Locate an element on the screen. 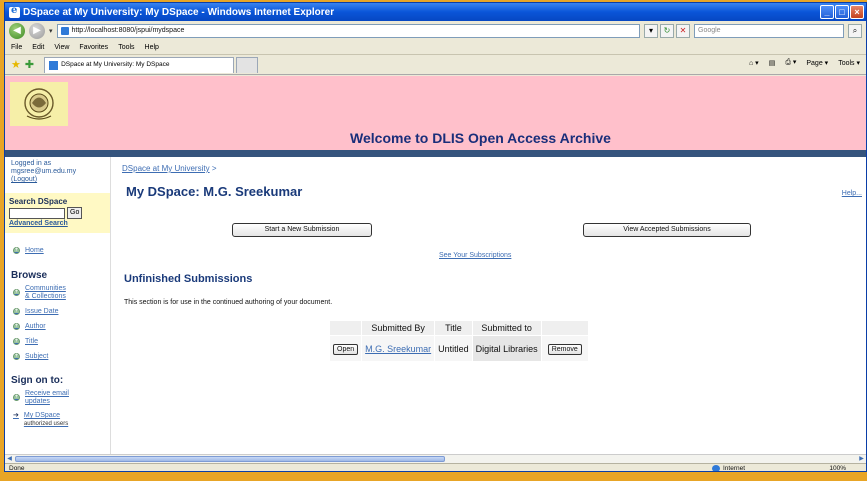  internet-zone: Internet is located at coordinates (728, 467).